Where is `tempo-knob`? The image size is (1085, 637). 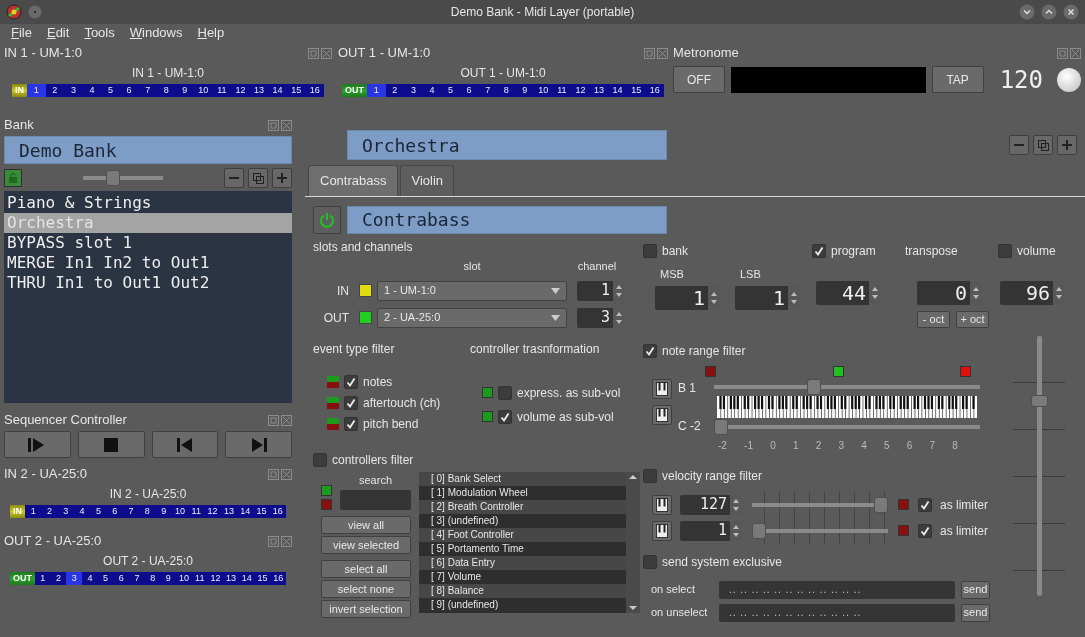
tempo-knob is located at coordinates (1069, 79).